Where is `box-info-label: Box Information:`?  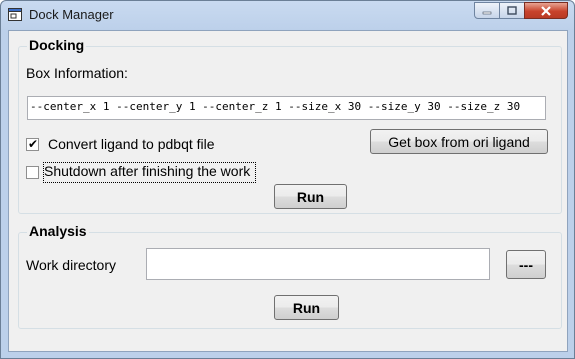
box-info-label: Box Information: is located at coordinates (77, 73).